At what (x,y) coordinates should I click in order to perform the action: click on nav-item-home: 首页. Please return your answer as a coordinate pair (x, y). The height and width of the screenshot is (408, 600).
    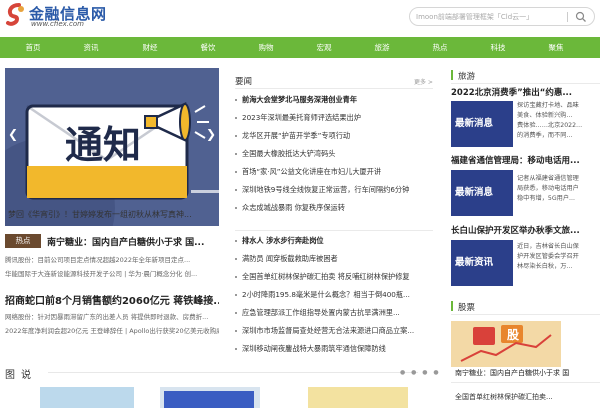
    Looking at the image, I should click on (33, 47).